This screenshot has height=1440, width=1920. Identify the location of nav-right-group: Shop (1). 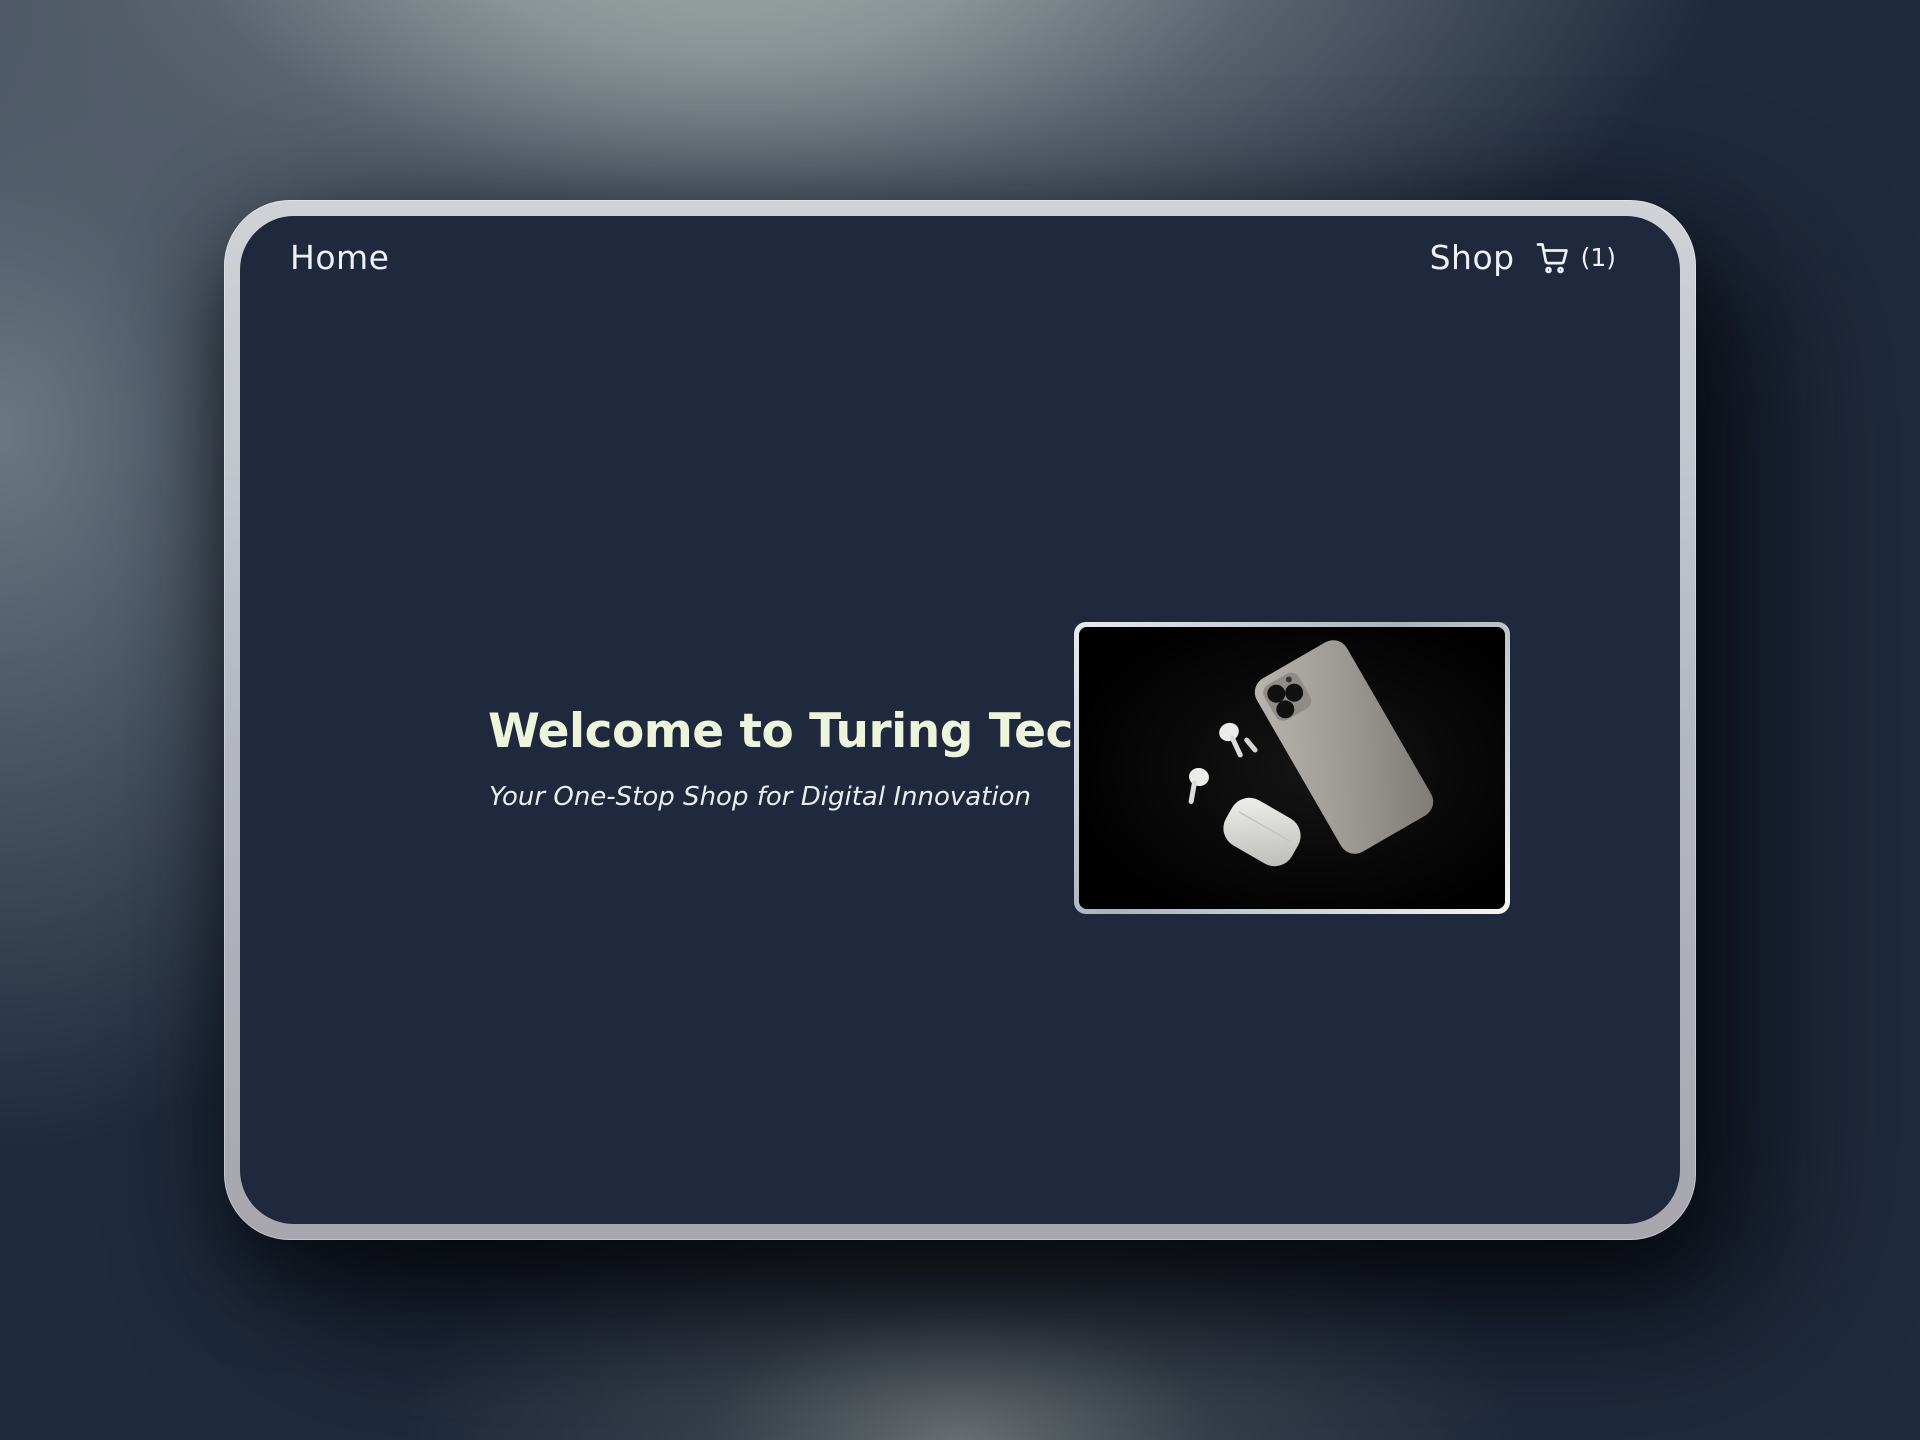
(1523, 257).